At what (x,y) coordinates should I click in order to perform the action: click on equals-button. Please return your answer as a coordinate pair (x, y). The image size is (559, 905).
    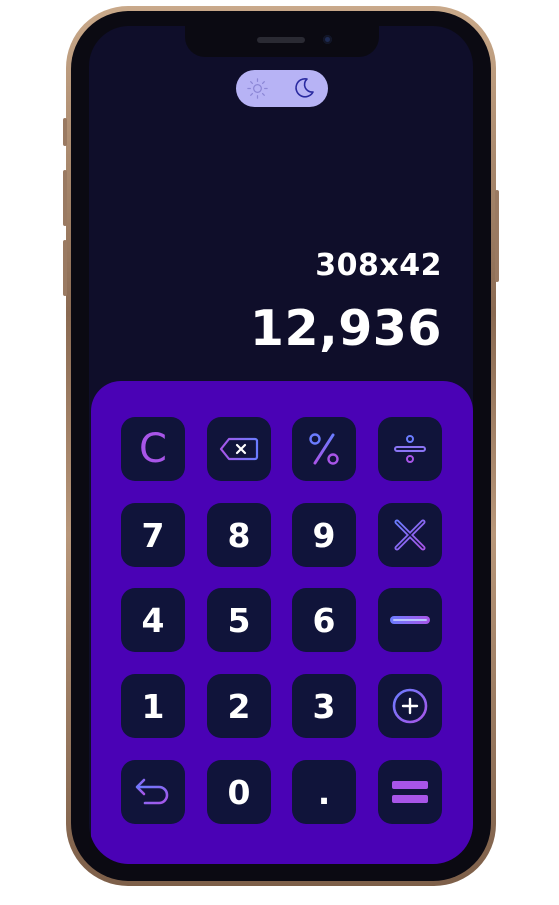
    Looking at the image, I should click on (410, 792).